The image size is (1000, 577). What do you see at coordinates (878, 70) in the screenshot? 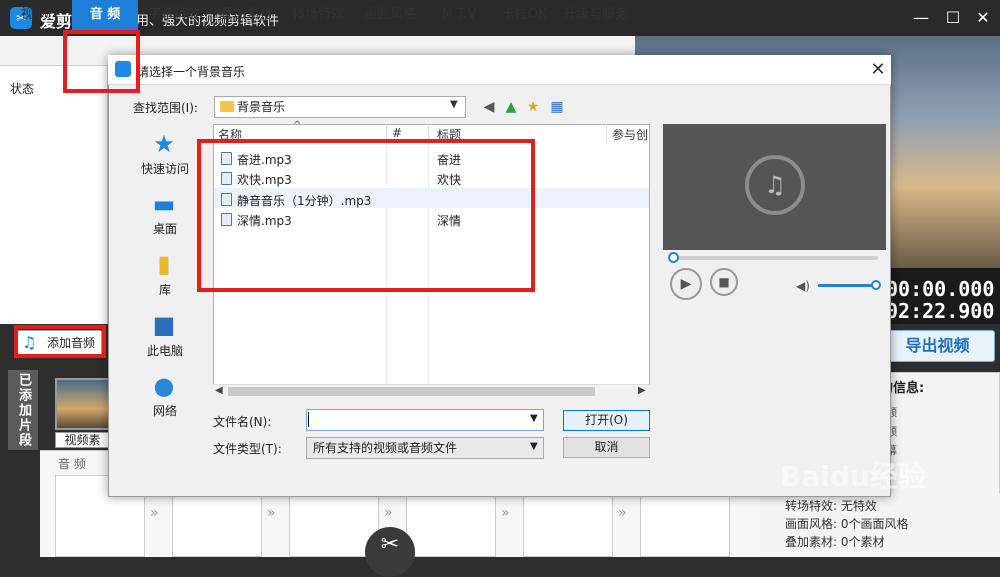
I see `dialog-close-icon: ✕` at bounding box center [878, 70].